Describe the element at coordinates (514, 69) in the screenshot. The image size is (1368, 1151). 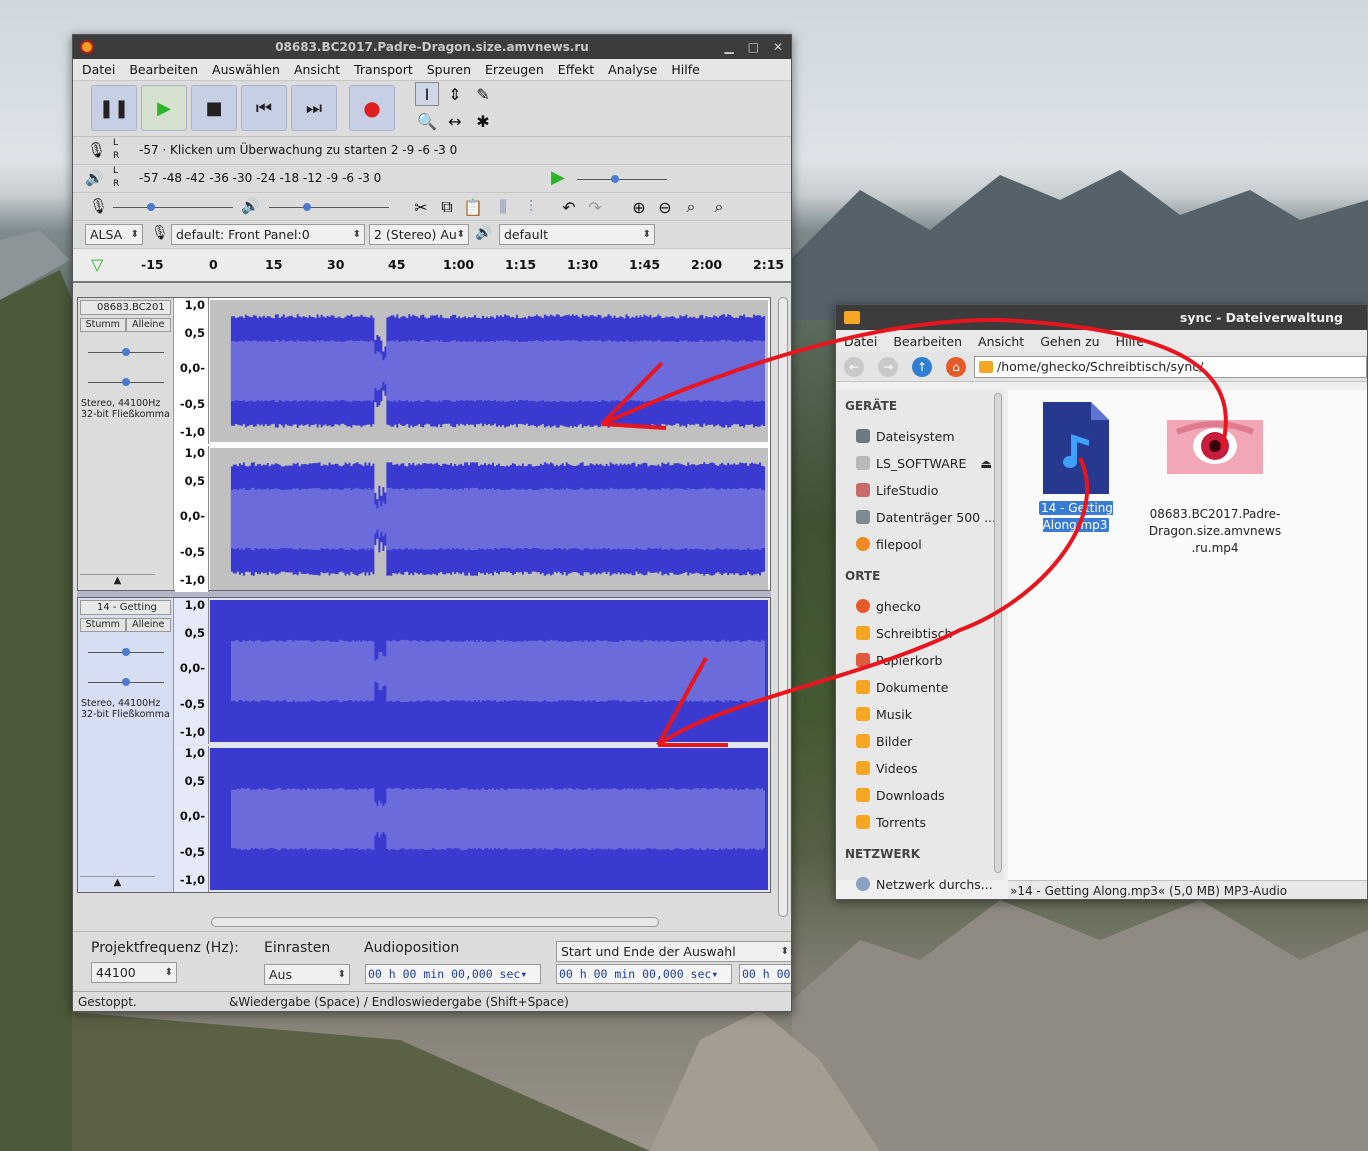
I see `menu-erzeugen: Erzeugen` at that location.